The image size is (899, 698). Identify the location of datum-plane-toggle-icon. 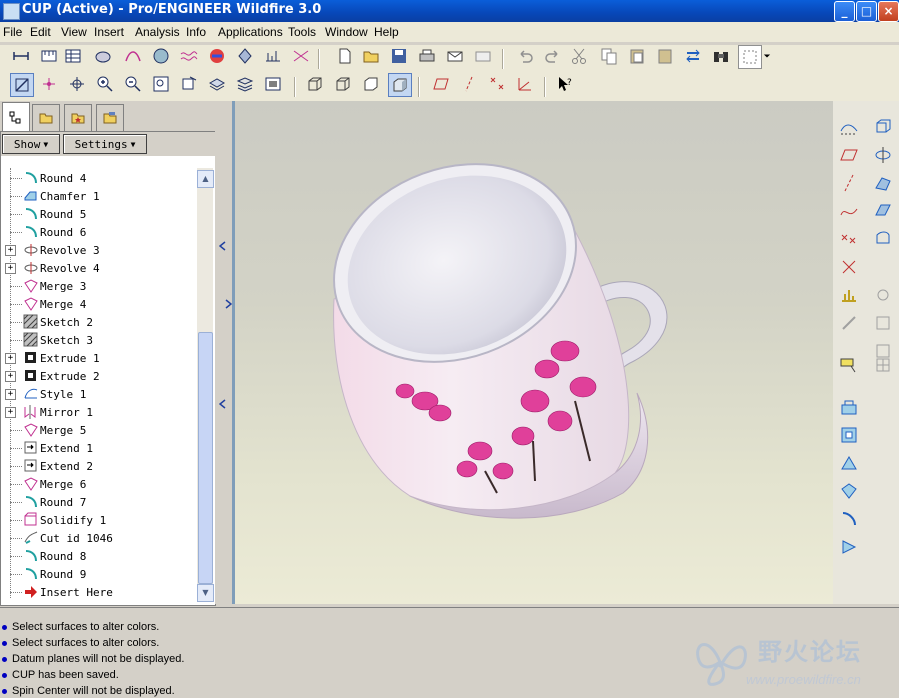
(22, 85).